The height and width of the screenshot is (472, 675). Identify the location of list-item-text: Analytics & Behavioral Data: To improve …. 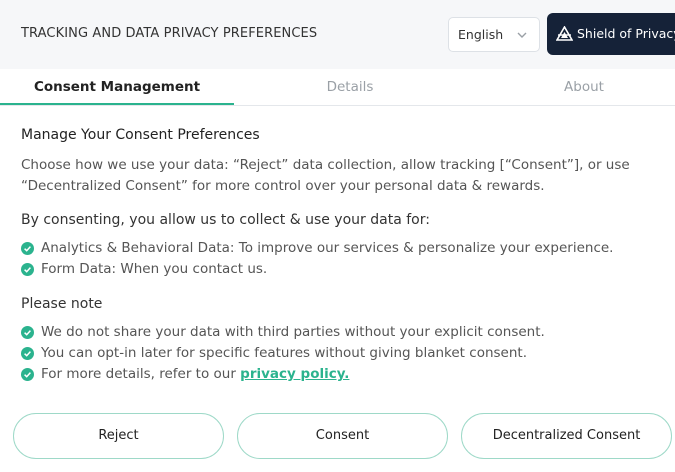
(327, 248).